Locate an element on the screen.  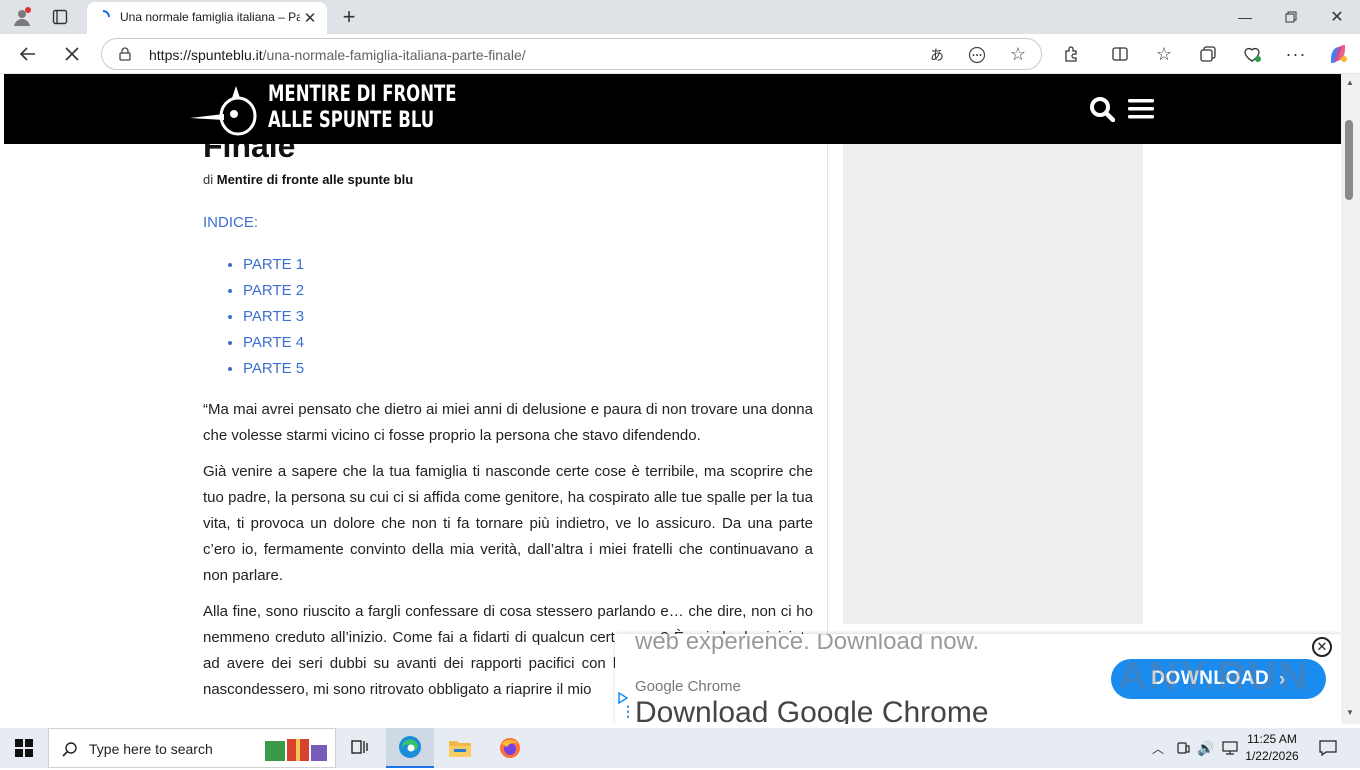
toc-list: PARTE 1 PARTE 2 PARTE 3 PARTE 4 PARTE 5 is located at coordinates (273, 319).